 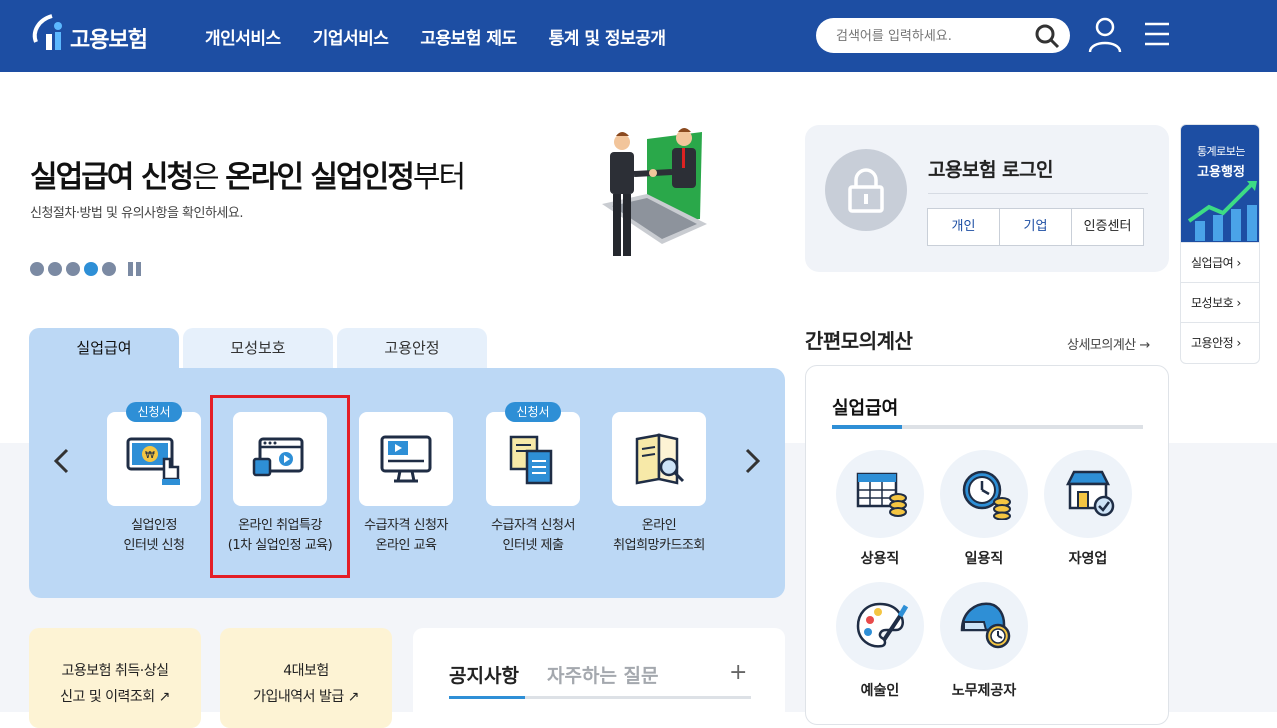 What do you see at coordinates (865, 408) in the screenshot?
I see `calc-subtitle: 실업급여` at bounding box center [865, 408].